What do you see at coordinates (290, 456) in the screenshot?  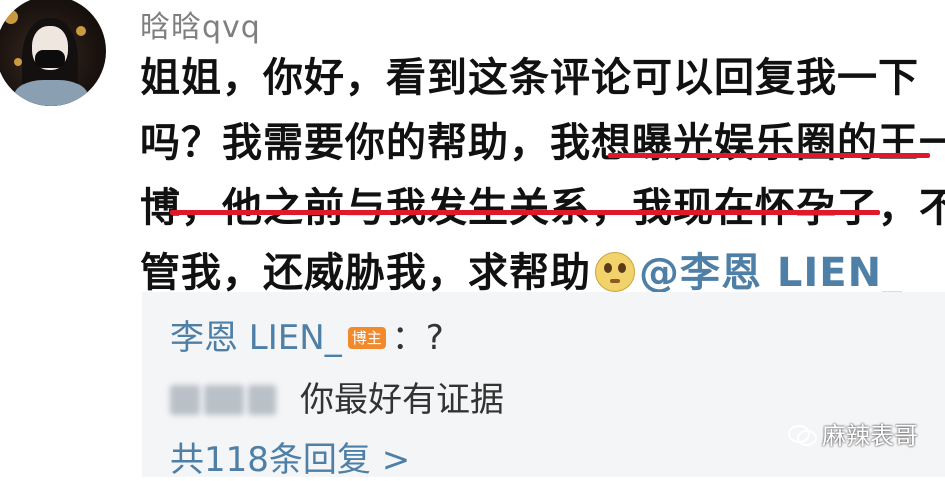 I see `view-replies-link: 共118条回复 >` at bounding box center [290, 456].